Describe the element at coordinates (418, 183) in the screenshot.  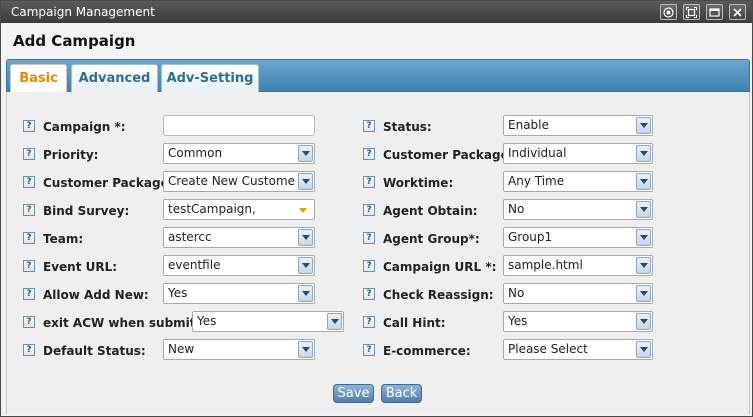
I see `field-label: Worktime:` at that location.